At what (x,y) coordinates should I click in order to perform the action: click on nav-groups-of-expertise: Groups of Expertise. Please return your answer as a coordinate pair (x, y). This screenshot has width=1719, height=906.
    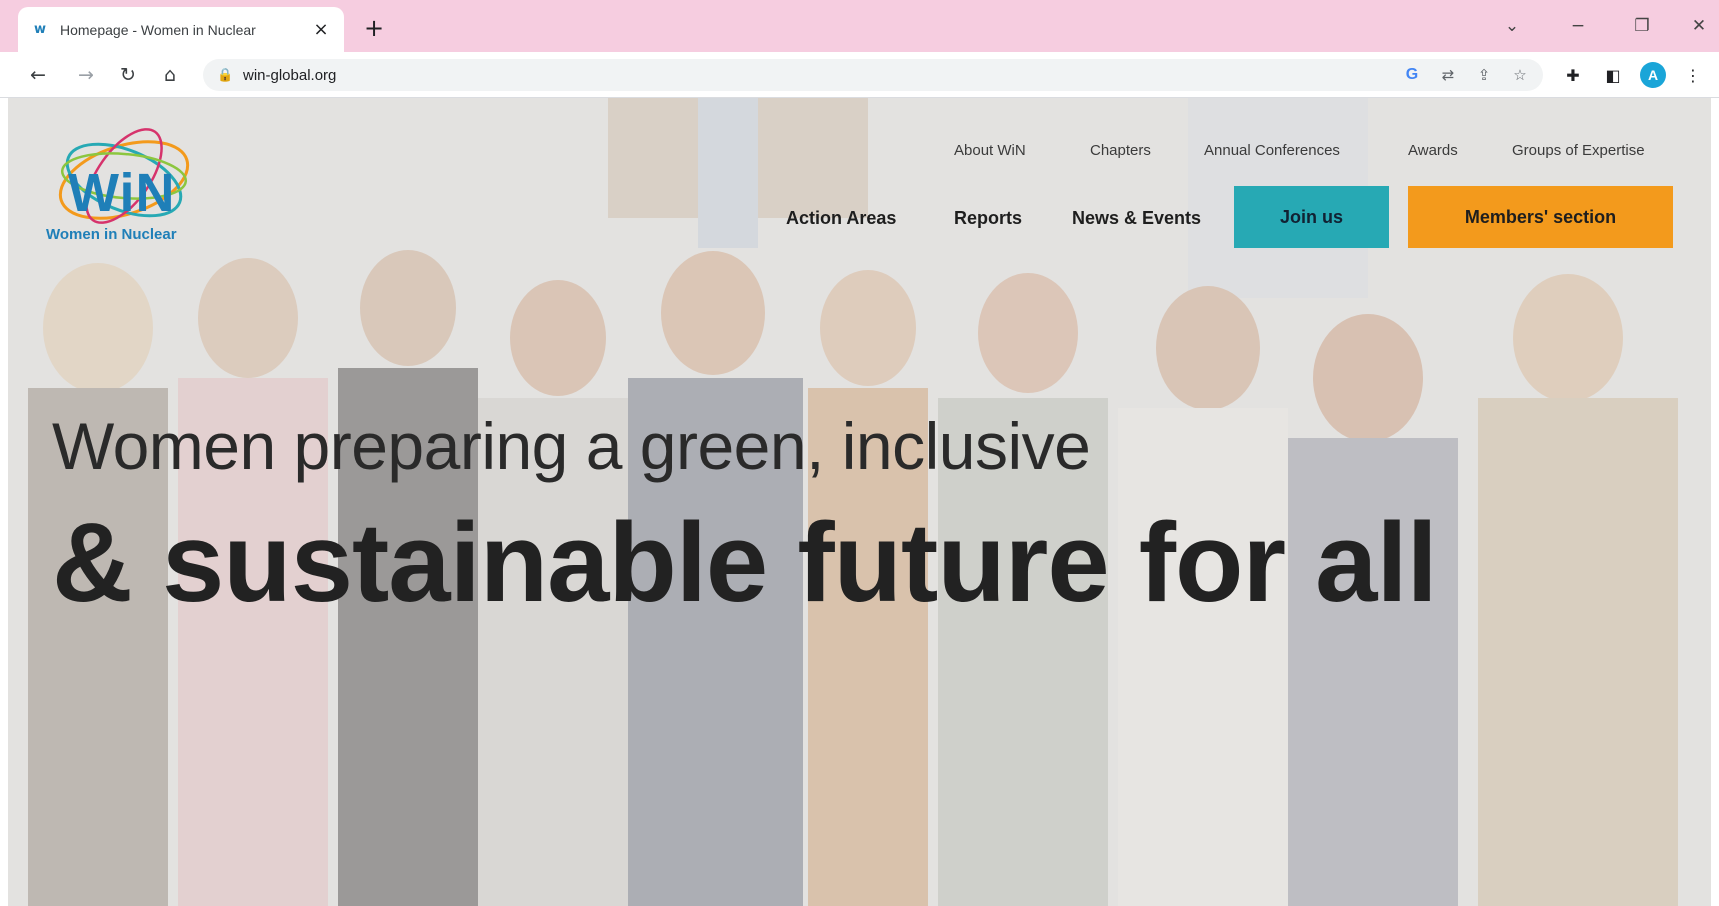
    Looking at the image, I should click on (1578, 150).